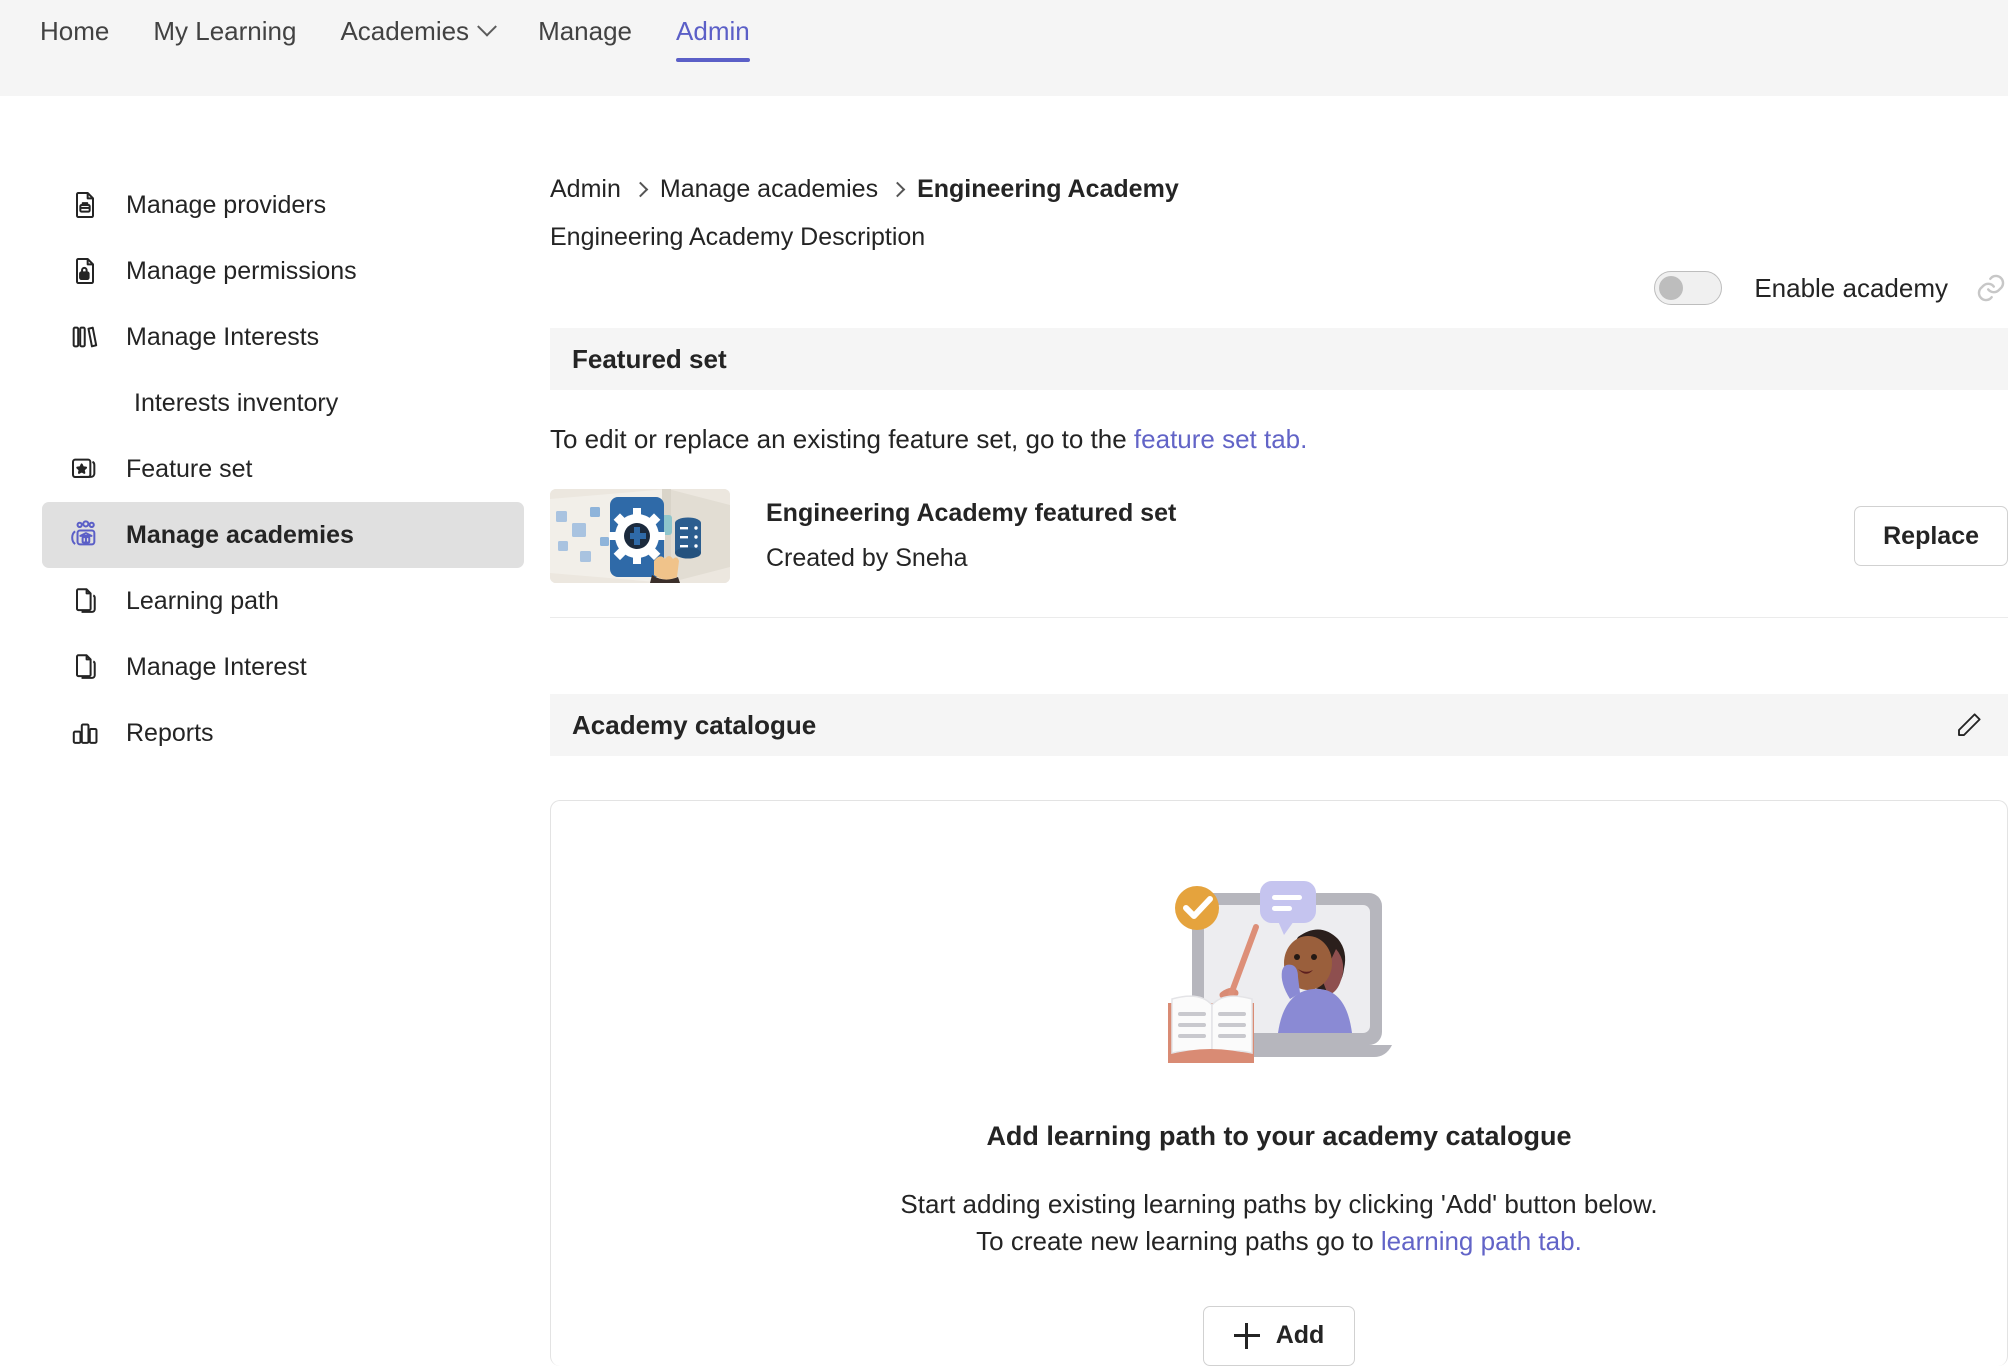  What do you see at coordinates (1279, 725) in the screenshot?
I see `academy-catalogue-section-header: Academy catalogue` at bounding box center [1279, 725].